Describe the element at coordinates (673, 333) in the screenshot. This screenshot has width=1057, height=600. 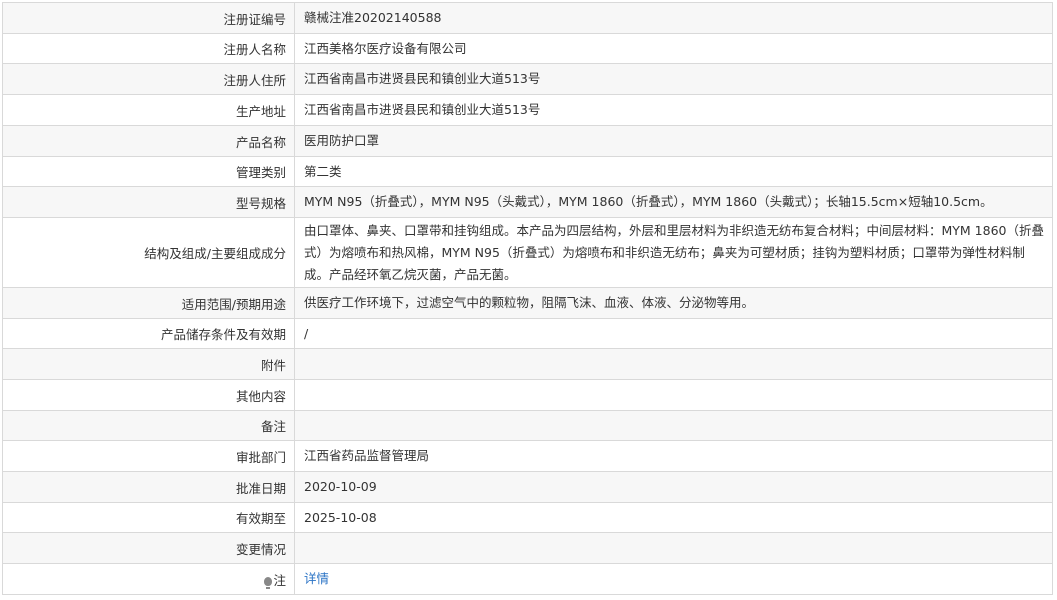
I see `field-value: /` at that location.